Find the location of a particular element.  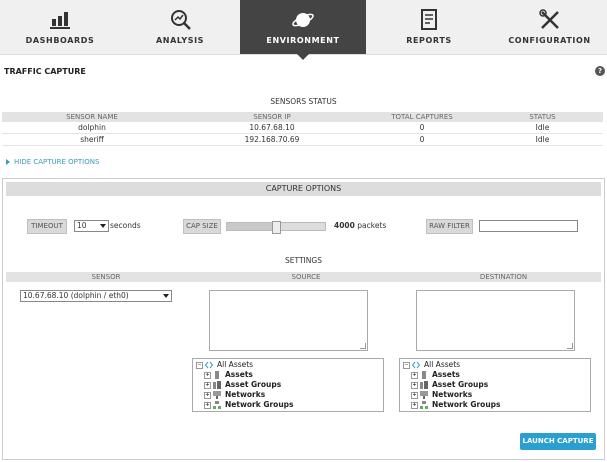

settings-title: SETTINGS is located at coordinates (303, 260).